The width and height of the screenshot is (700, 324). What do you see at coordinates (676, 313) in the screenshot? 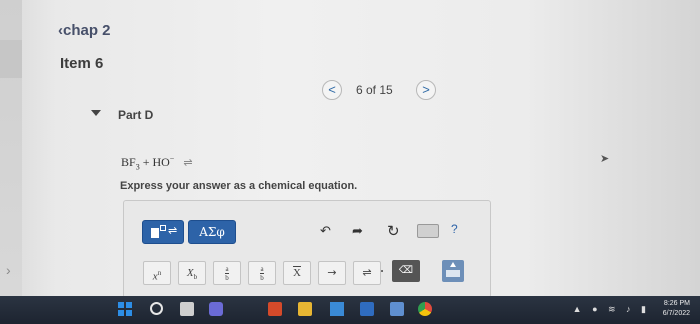
I see `clock-date: 6/7/2022` at bounding box center [676, 313].